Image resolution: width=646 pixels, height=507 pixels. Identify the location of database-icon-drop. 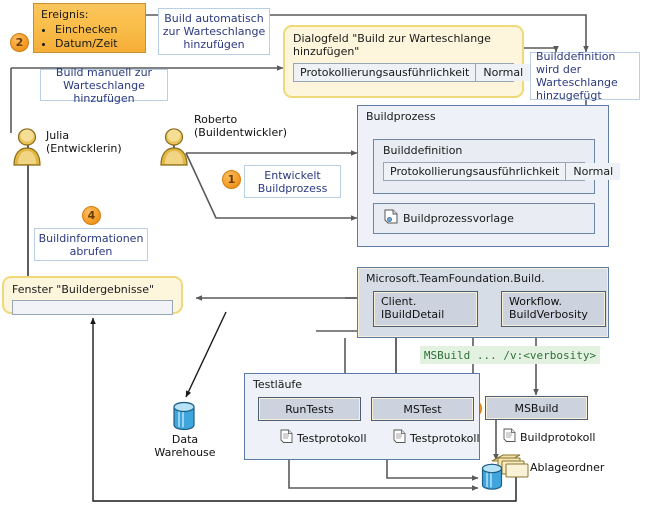
(492, 480).